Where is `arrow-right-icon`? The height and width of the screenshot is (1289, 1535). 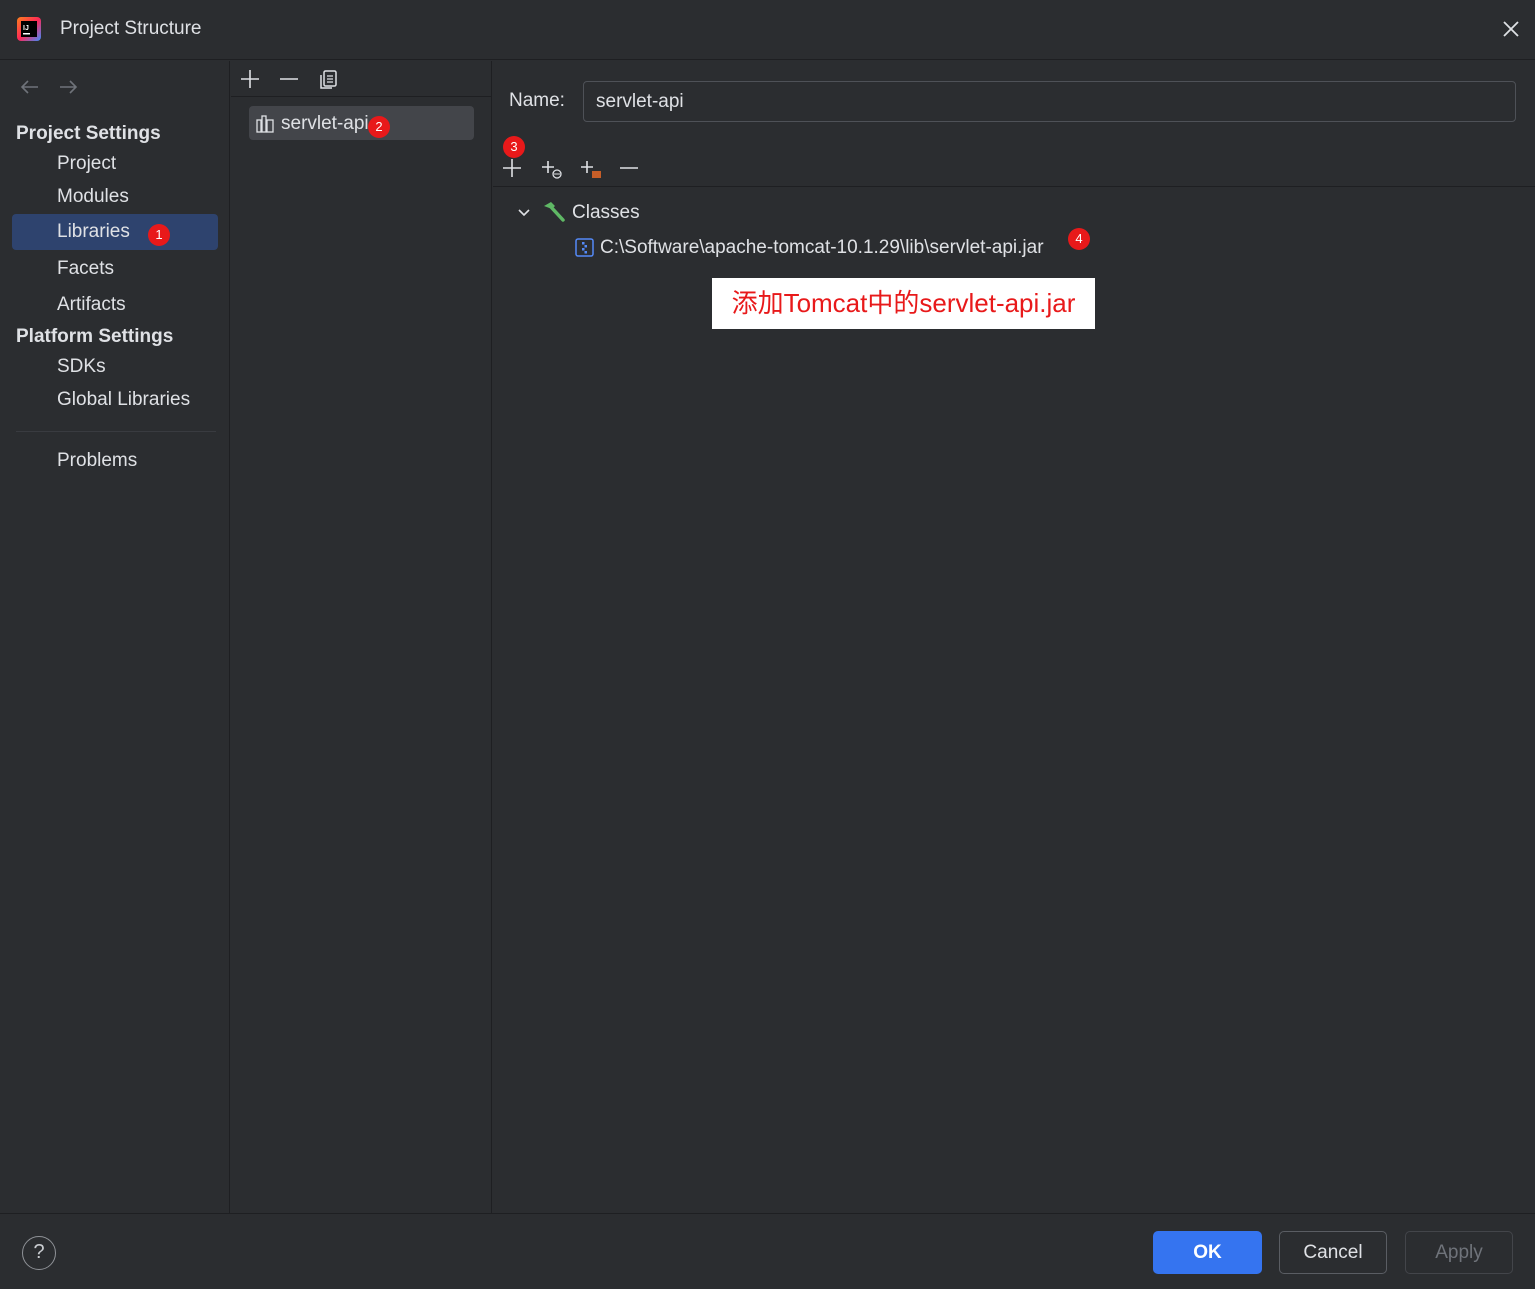 arrow-right-icon is located at coordinates (68, 87).